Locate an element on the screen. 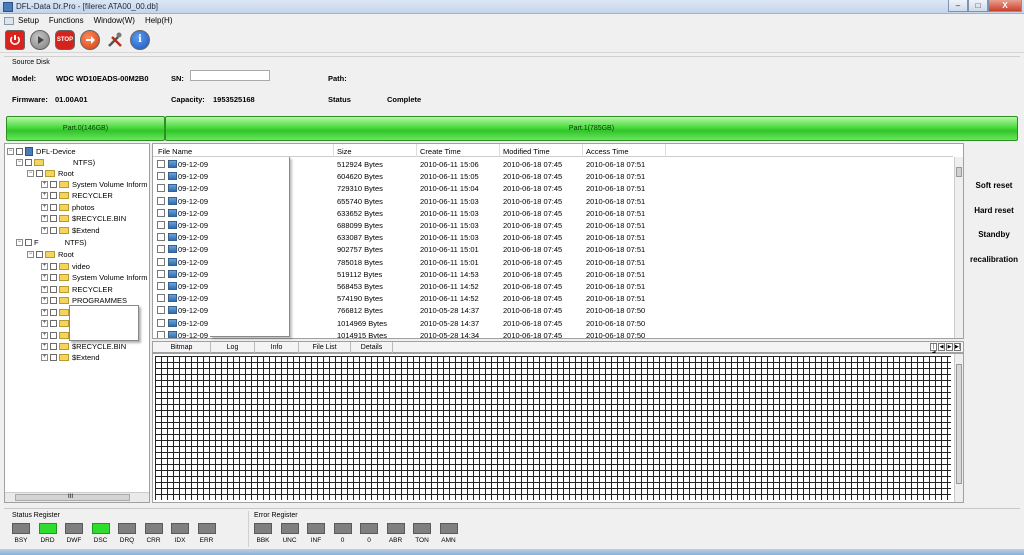  minimize-button: – is located at coordinates (958, 6).